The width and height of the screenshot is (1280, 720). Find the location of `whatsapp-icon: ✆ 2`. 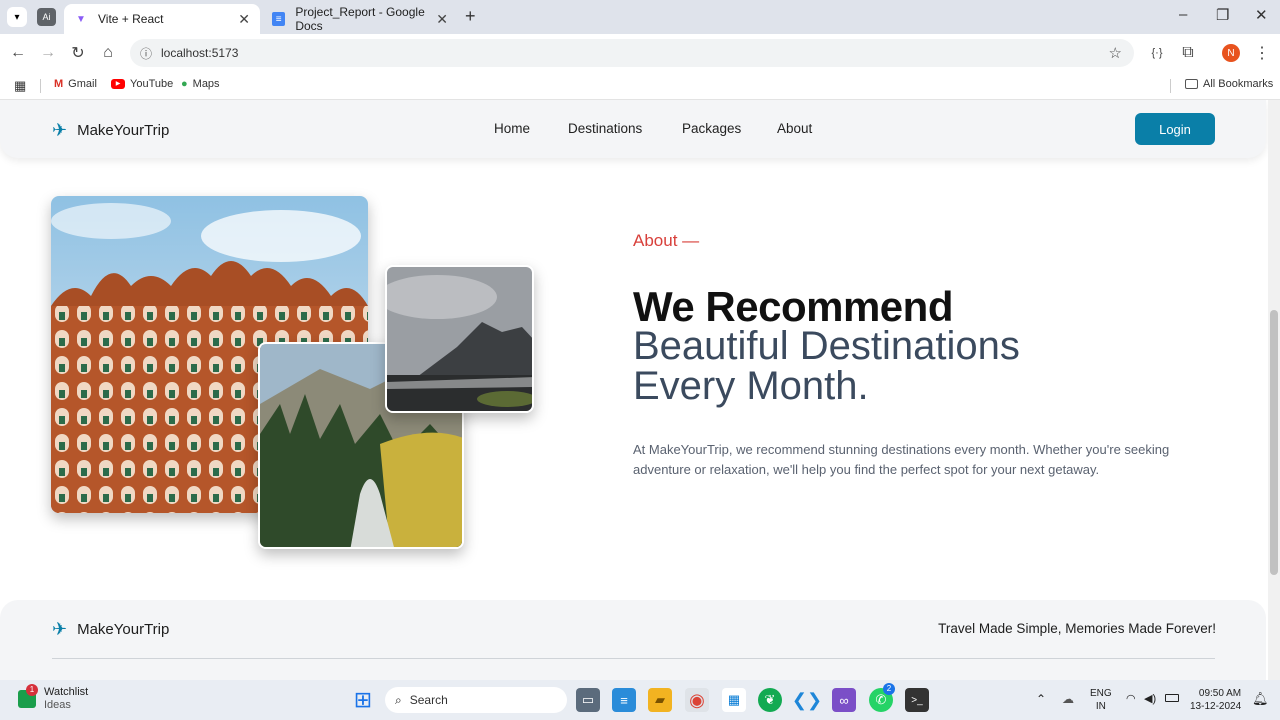

whatsapp-icon: ✆ 2 is located at coordinates (882, 697).